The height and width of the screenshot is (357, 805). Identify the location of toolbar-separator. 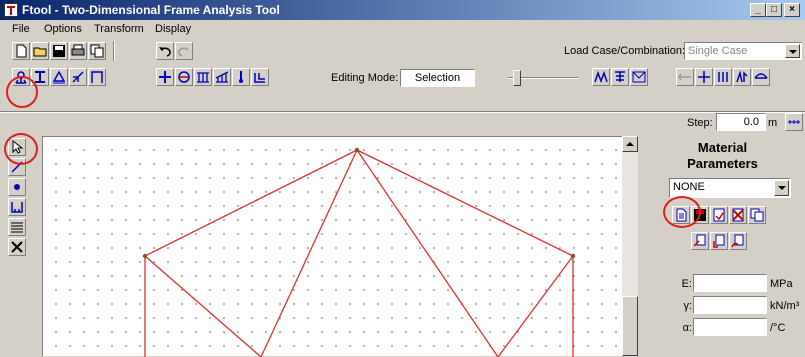
(114, 51).